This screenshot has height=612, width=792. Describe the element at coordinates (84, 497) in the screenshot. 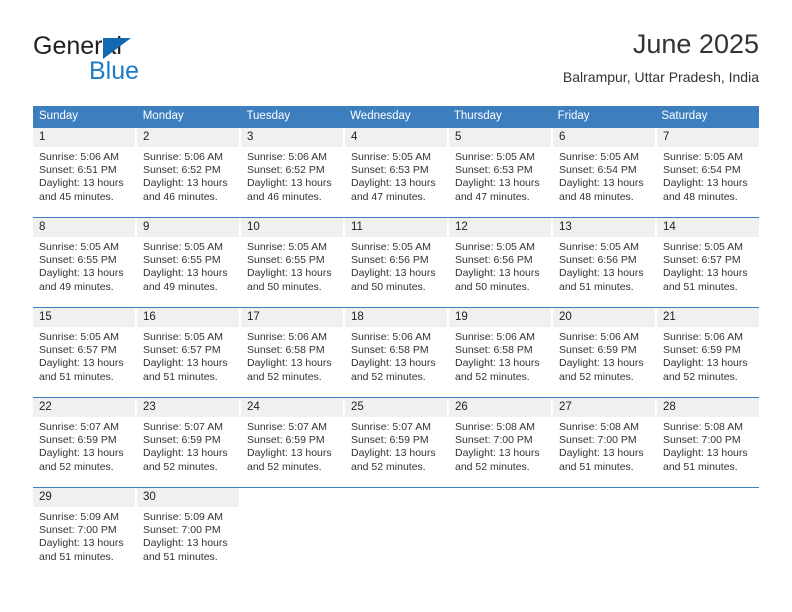

I see `day-number: 29` at that location.